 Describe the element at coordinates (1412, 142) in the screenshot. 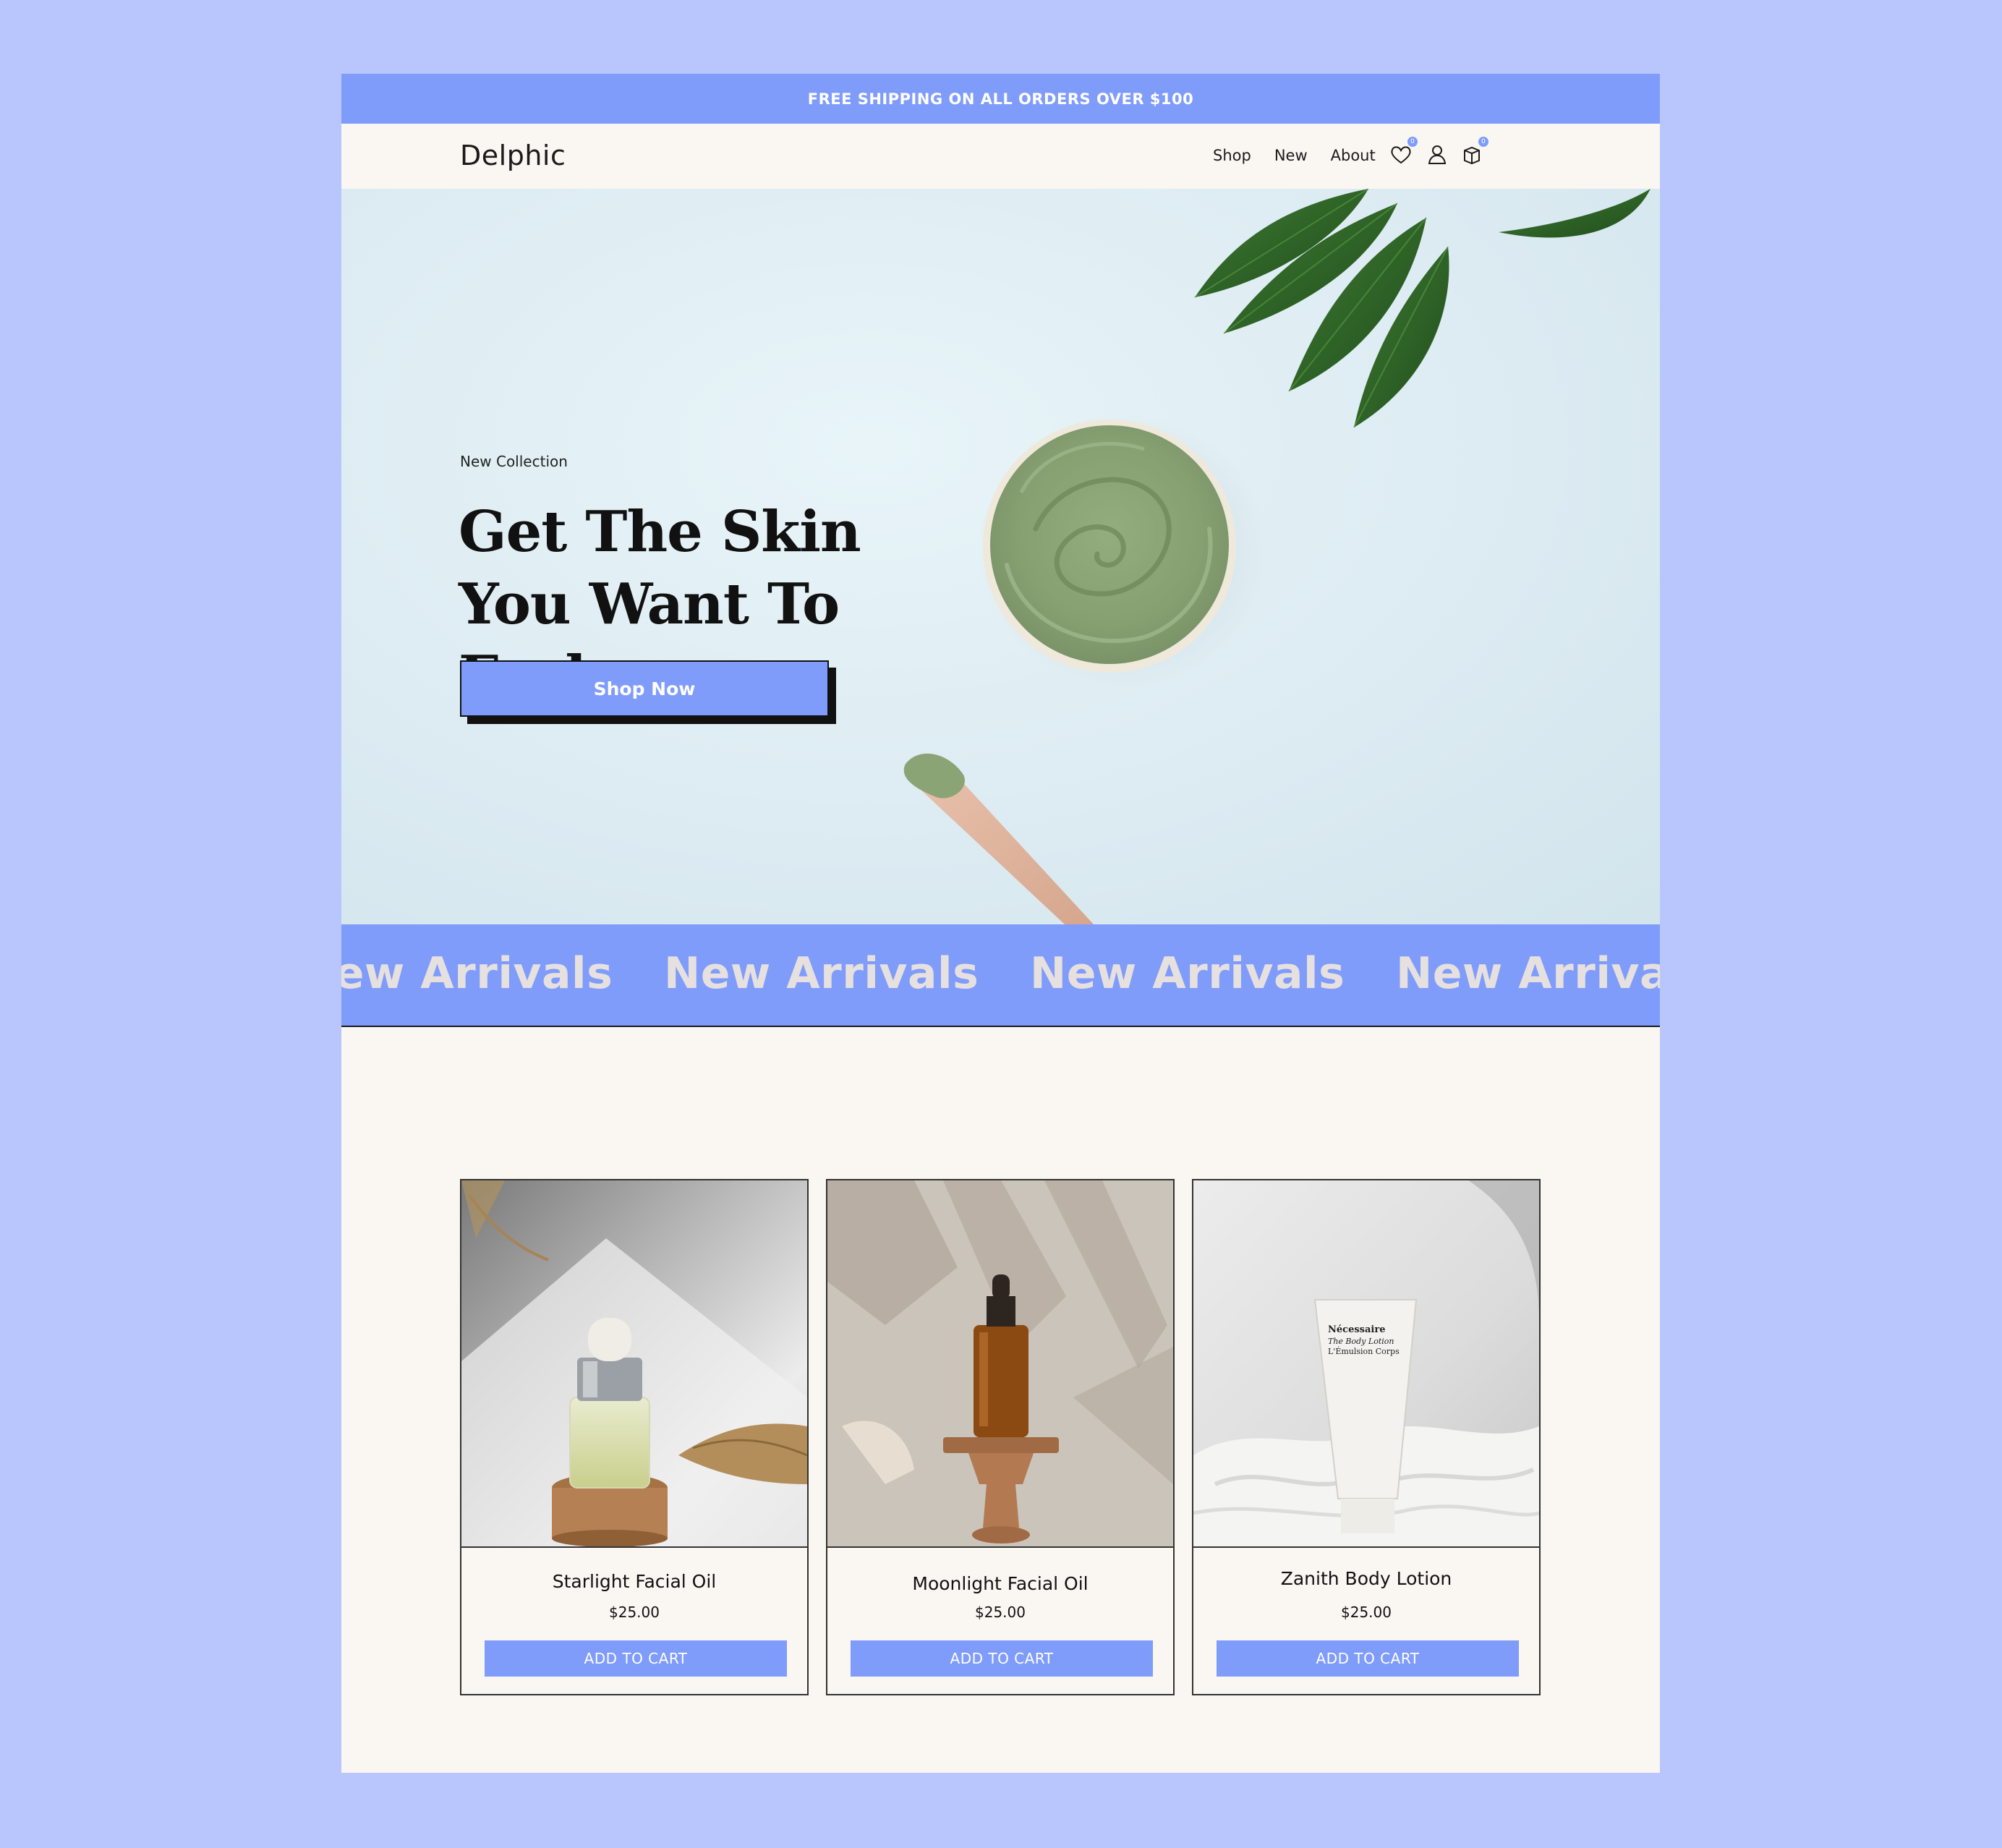

I see `wishlist-badge: 0` at that location.